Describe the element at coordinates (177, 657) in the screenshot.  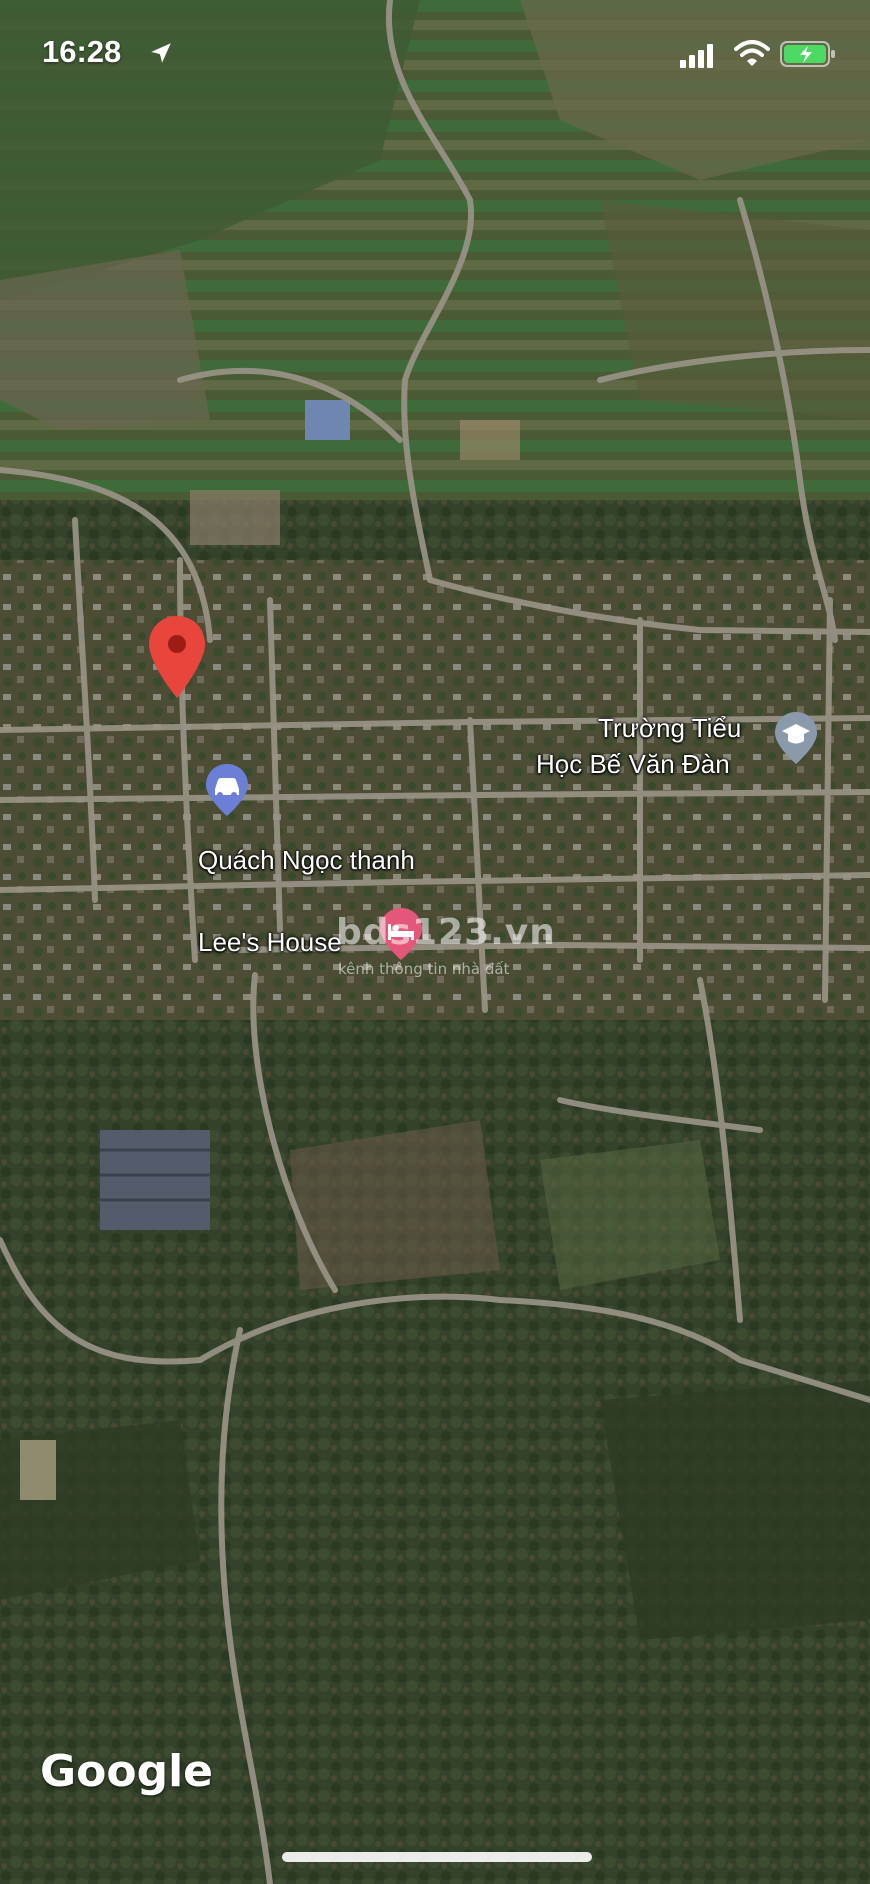
I see `dropped-pin-marker` at that location.